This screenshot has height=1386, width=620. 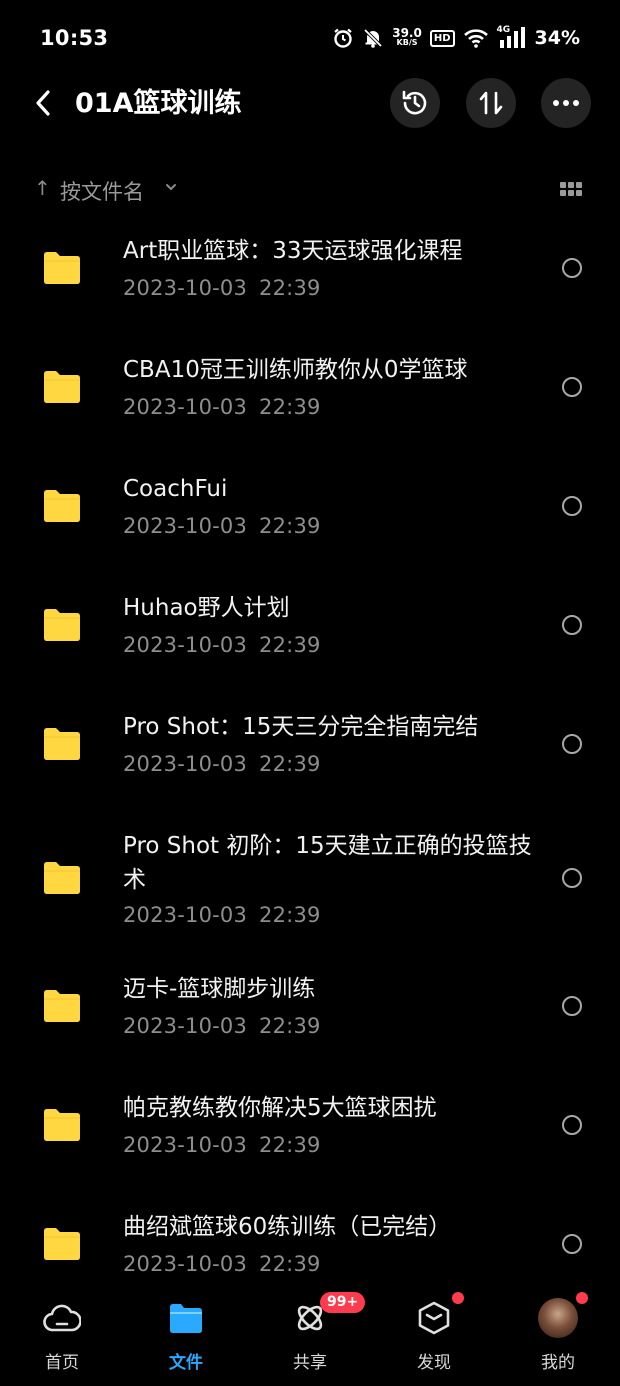 I want to click on hd-badge: HD, so click(x=442, y=38).